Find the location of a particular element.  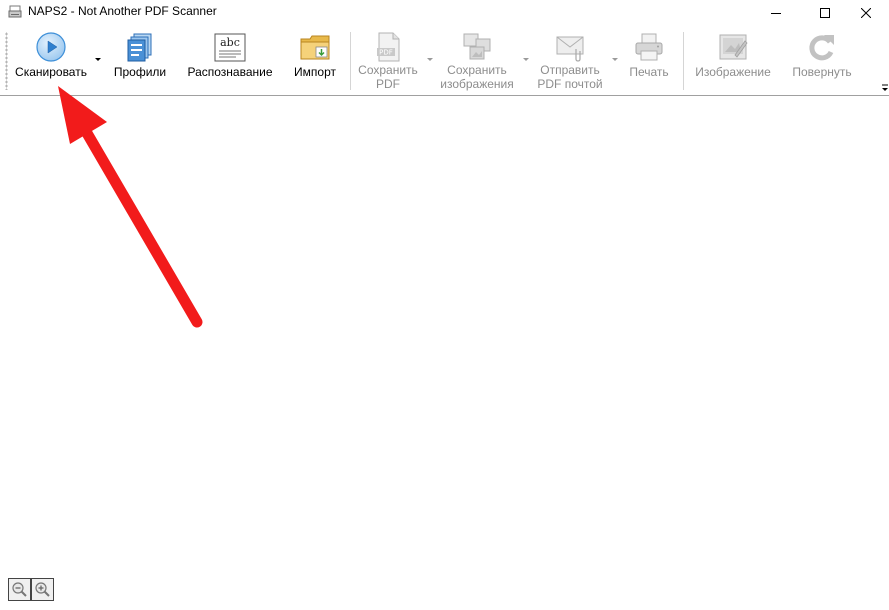

rotate-label: Повернуть is located at coordinates (822, 72).